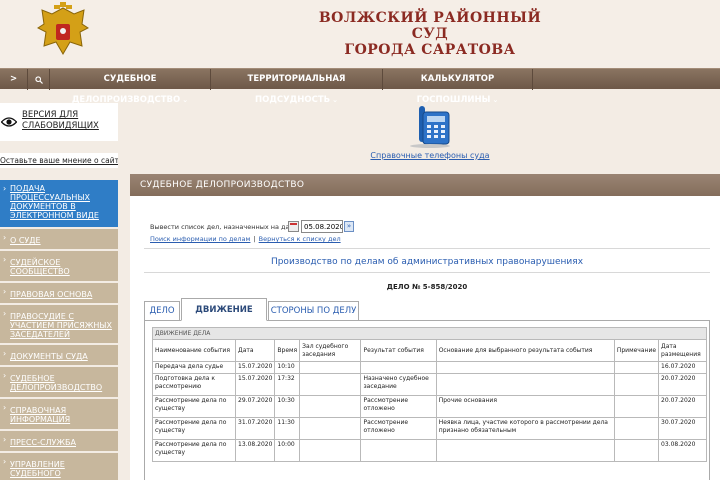 The width and height of the screenshot is (720, 480). What do you see at coordinates (59, 466) in the screenshot?
I see `sidebar-item-management: УПРАВЛЕНИЕ СУДЕБНОГО` at bounding box center [59, 466].